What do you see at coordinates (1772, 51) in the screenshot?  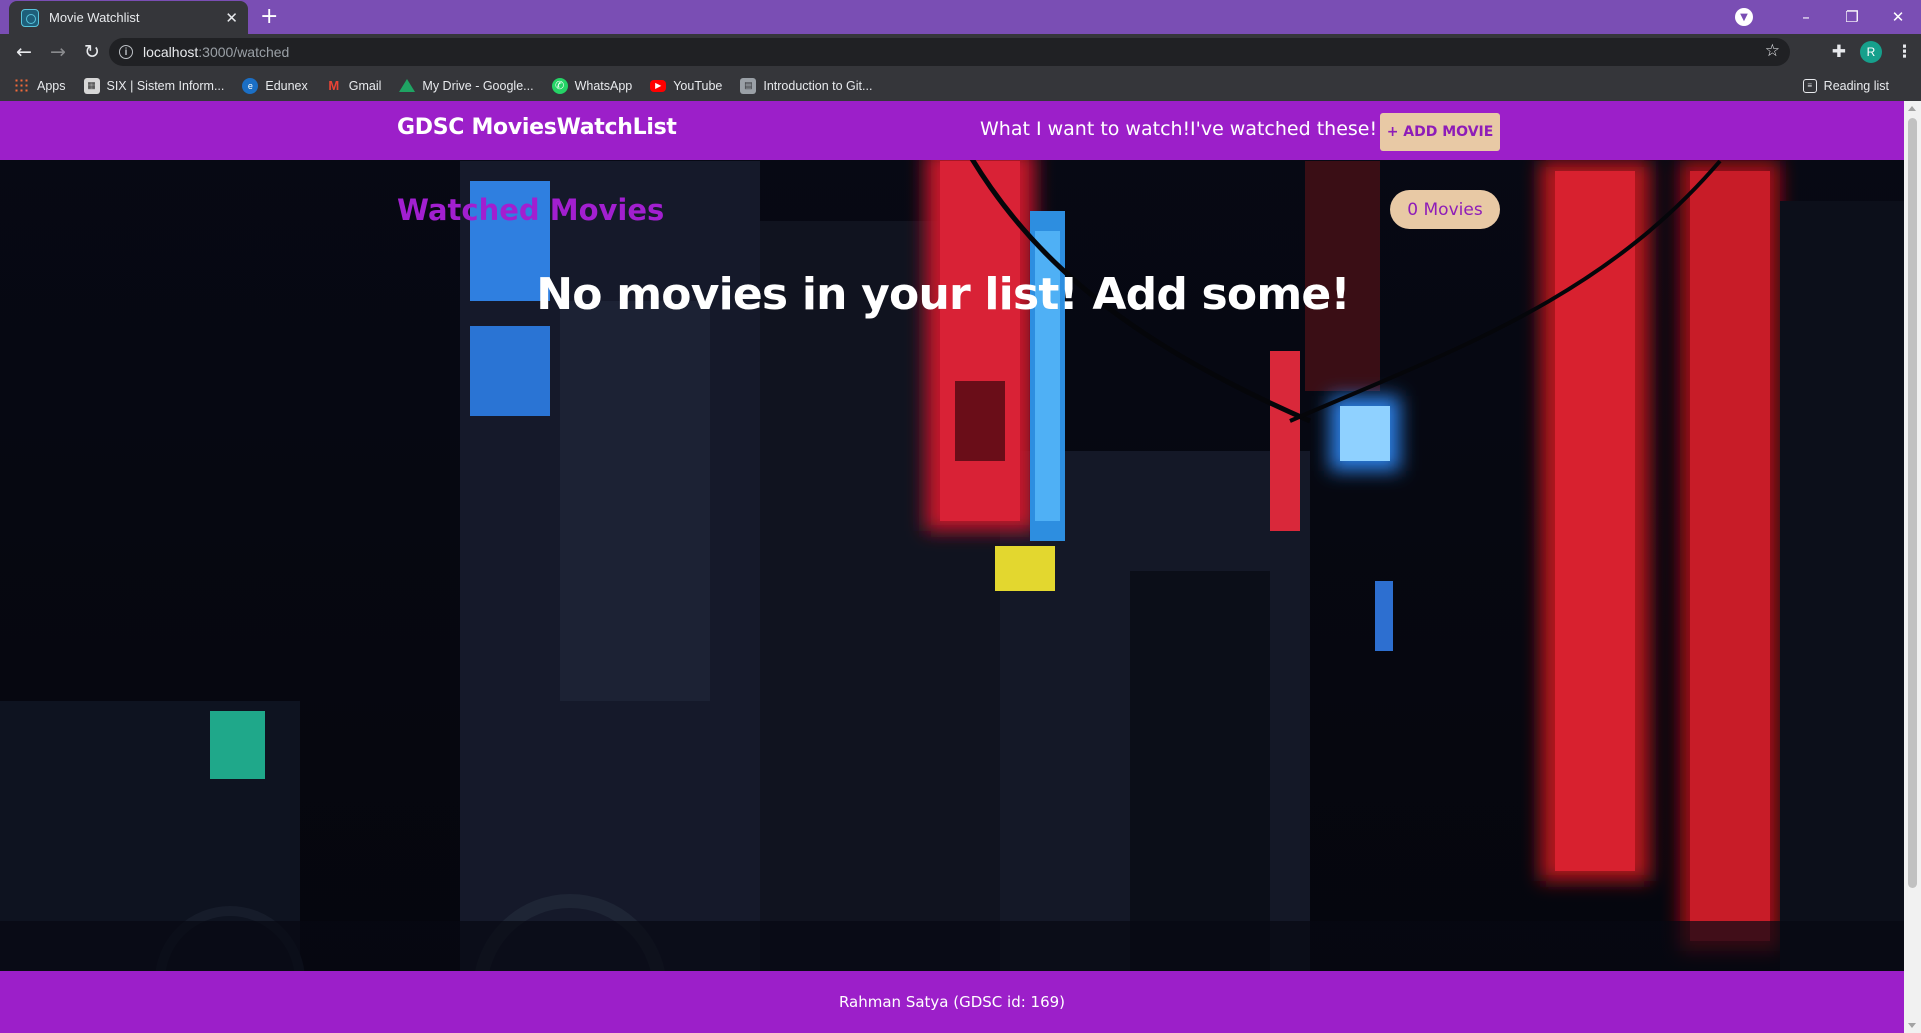 I see `bookmark-star-icon: ☆` at bounding box center [1772, 51].